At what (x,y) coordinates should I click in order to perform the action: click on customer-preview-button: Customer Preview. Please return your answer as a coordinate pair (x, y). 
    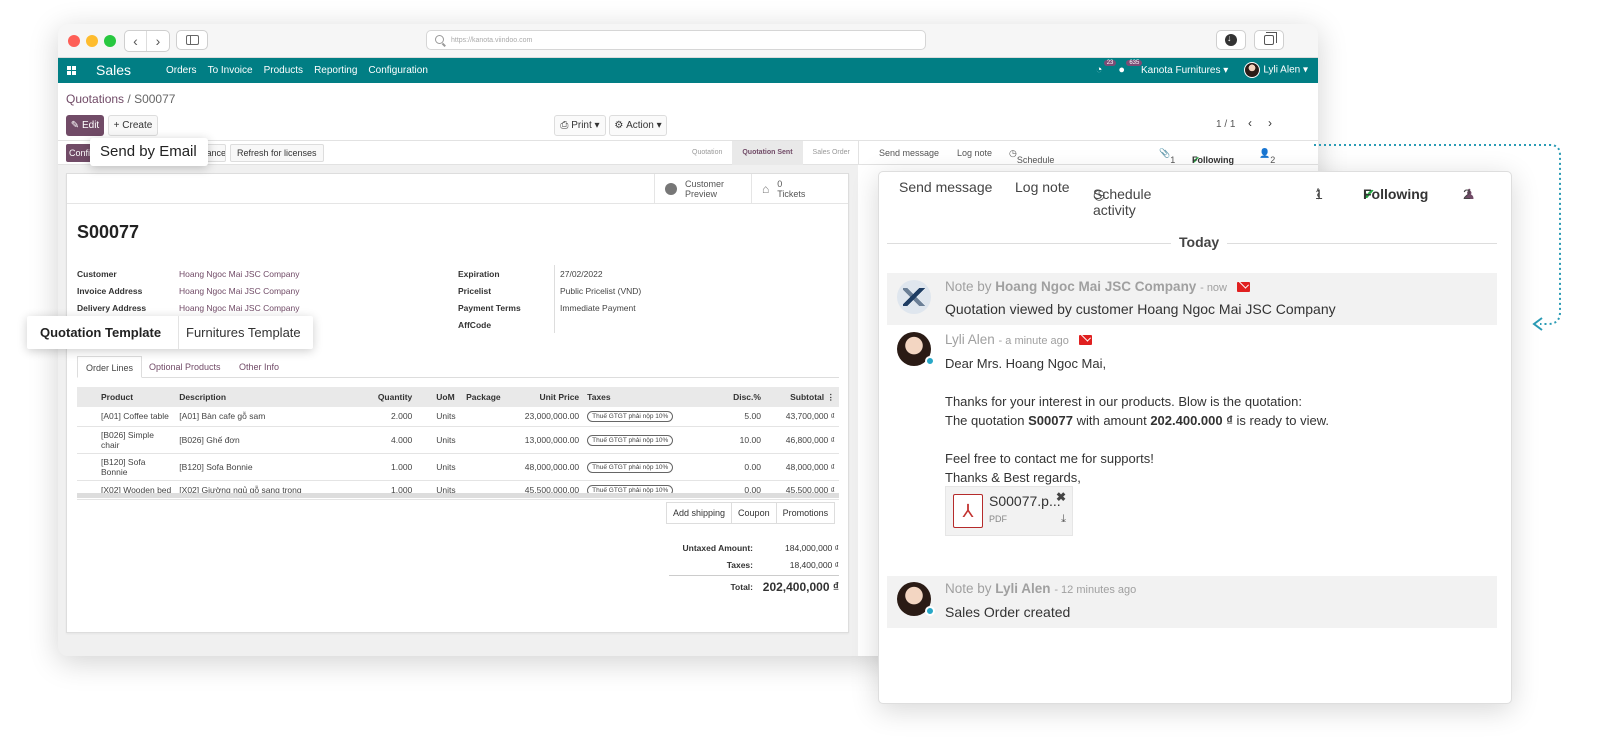
    Looking at the image, I should click on (702, 189).